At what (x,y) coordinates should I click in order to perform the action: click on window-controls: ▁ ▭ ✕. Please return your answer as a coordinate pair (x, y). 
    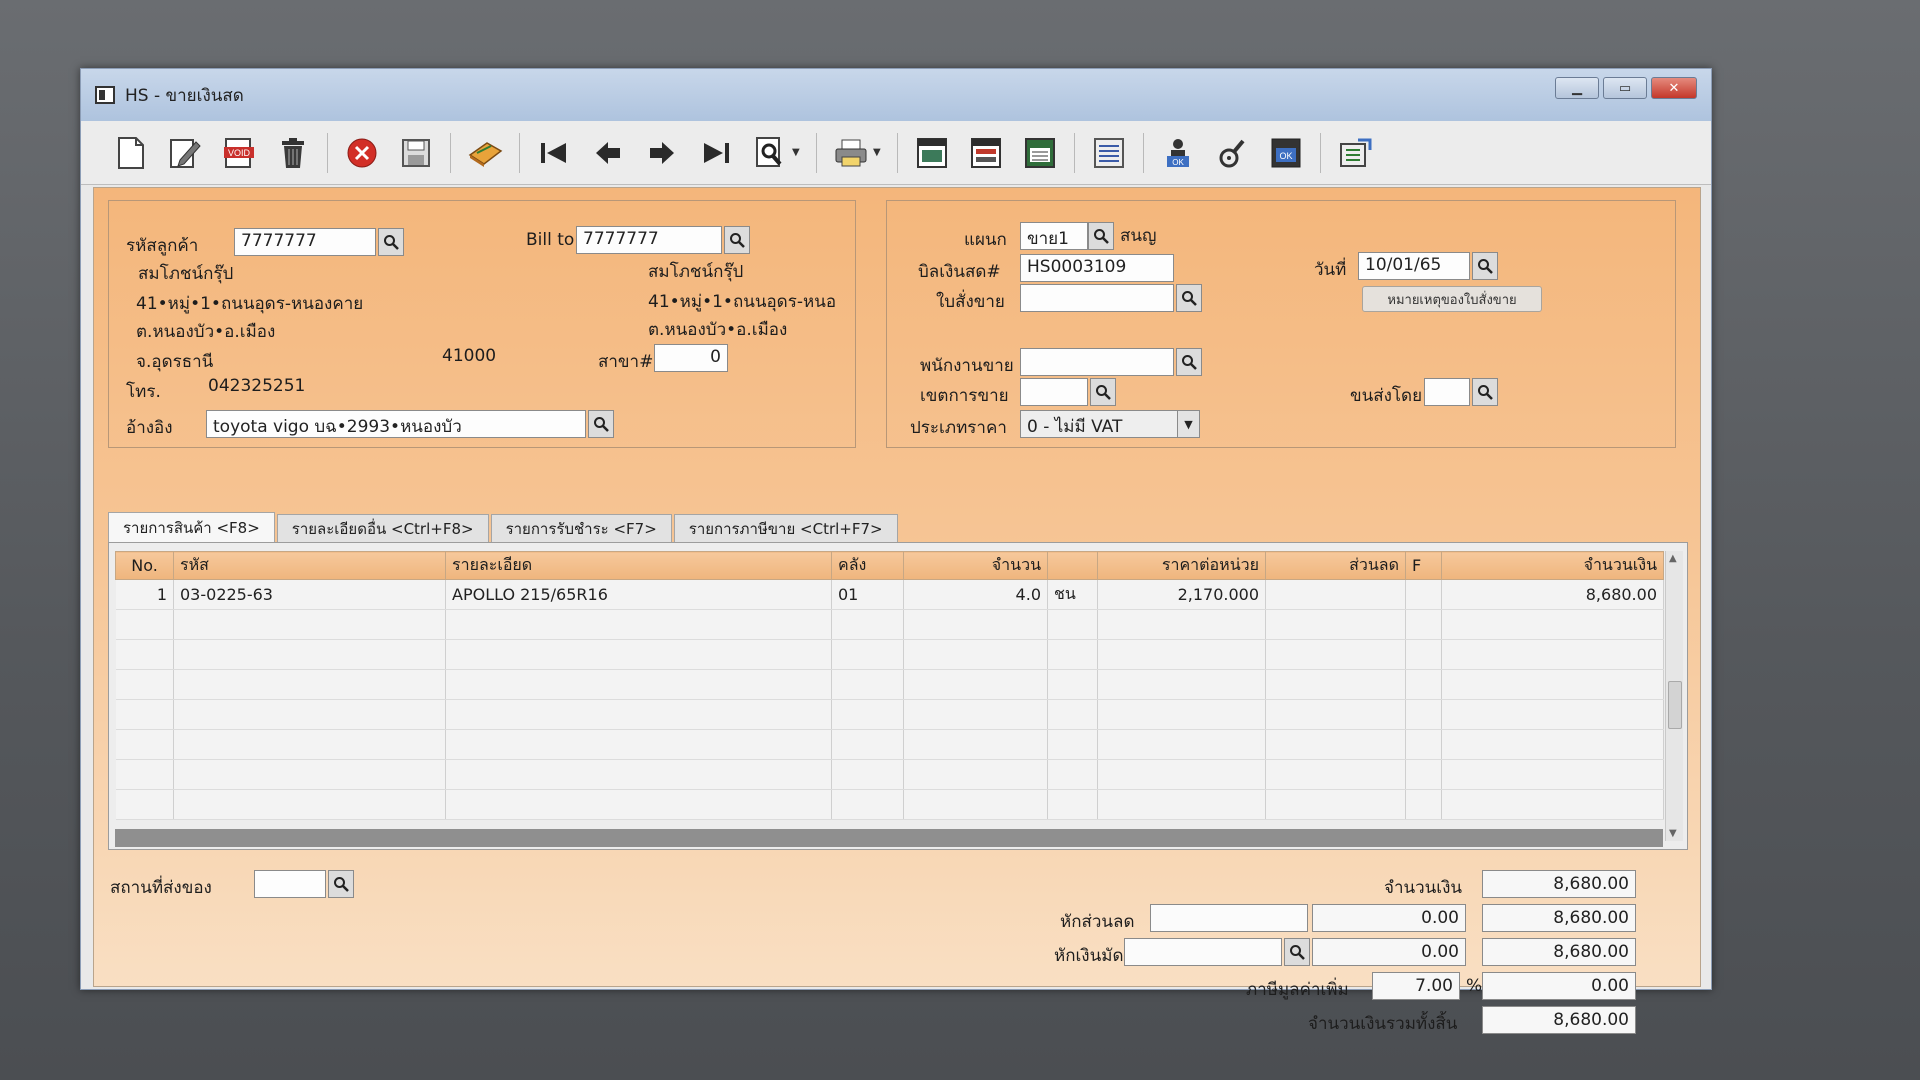
    Looking at the image, I should click on (1626, 88).